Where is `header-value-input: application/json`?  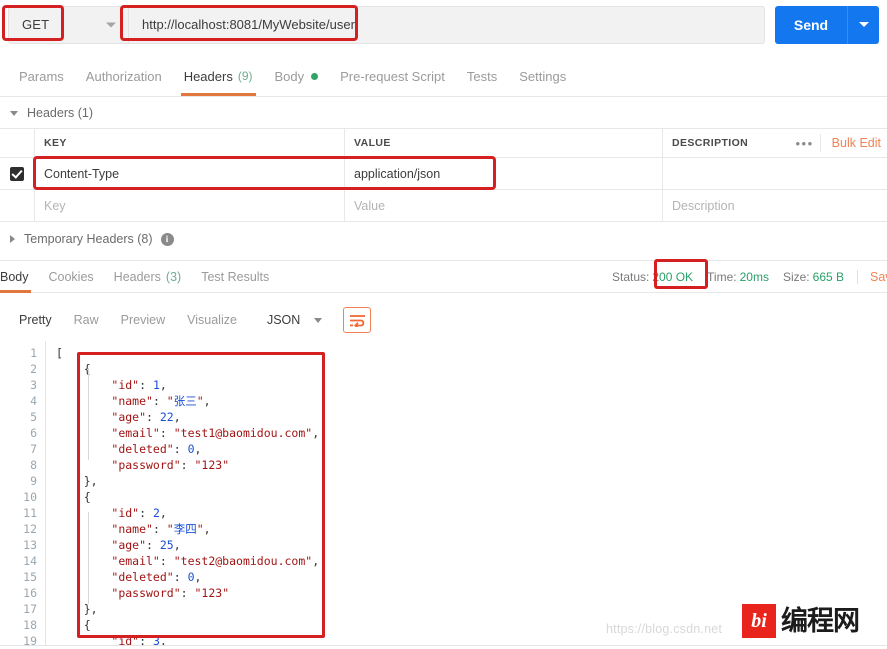 header-value-input: application/json is located at coordinates (397, 174).